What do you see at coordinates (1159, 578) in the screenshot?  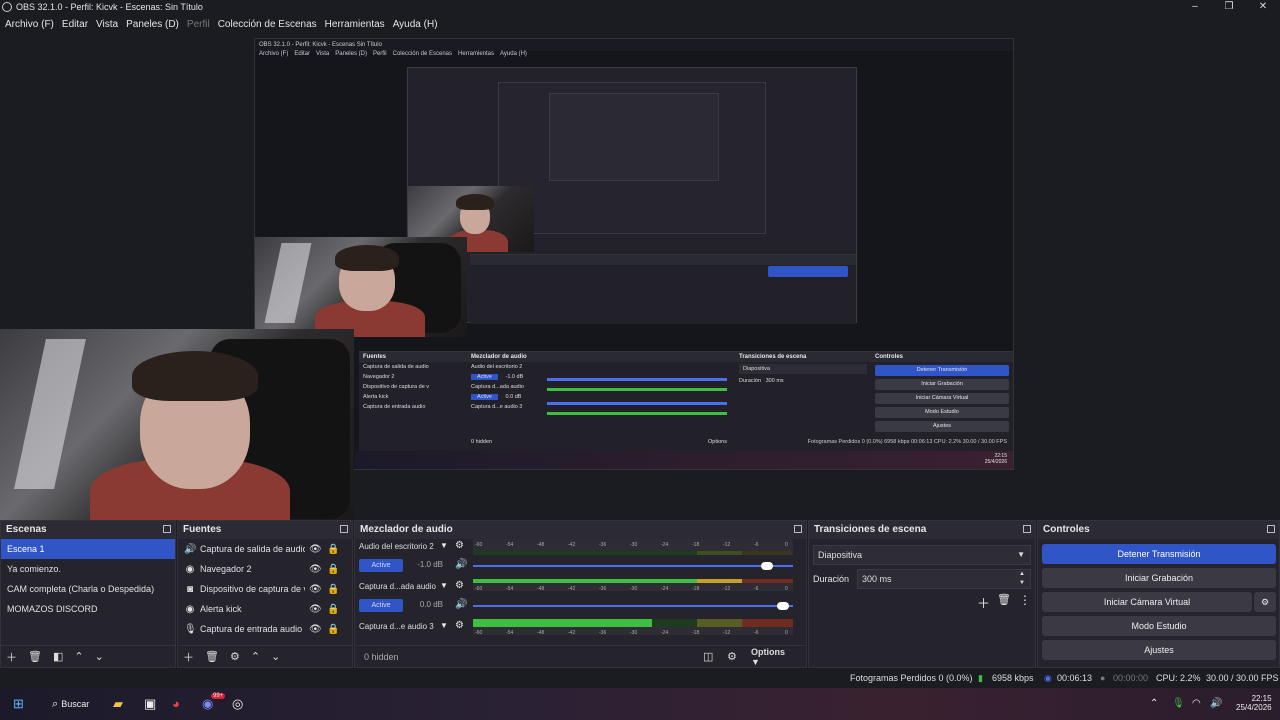 I see `start-recording-button: Iniciar Grabación` at bounding box center [1159, 578].